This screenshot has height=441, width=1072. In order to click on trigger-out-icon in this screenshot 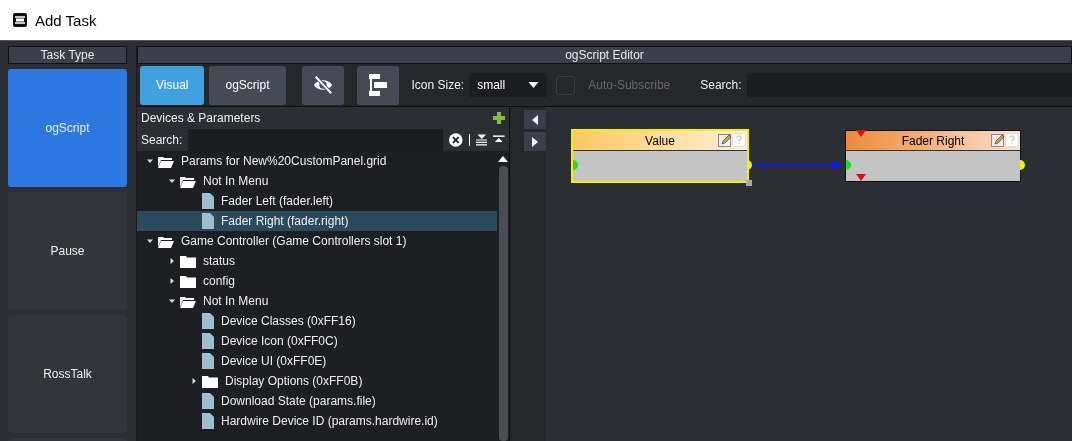, I will do `click(861, 177)`.